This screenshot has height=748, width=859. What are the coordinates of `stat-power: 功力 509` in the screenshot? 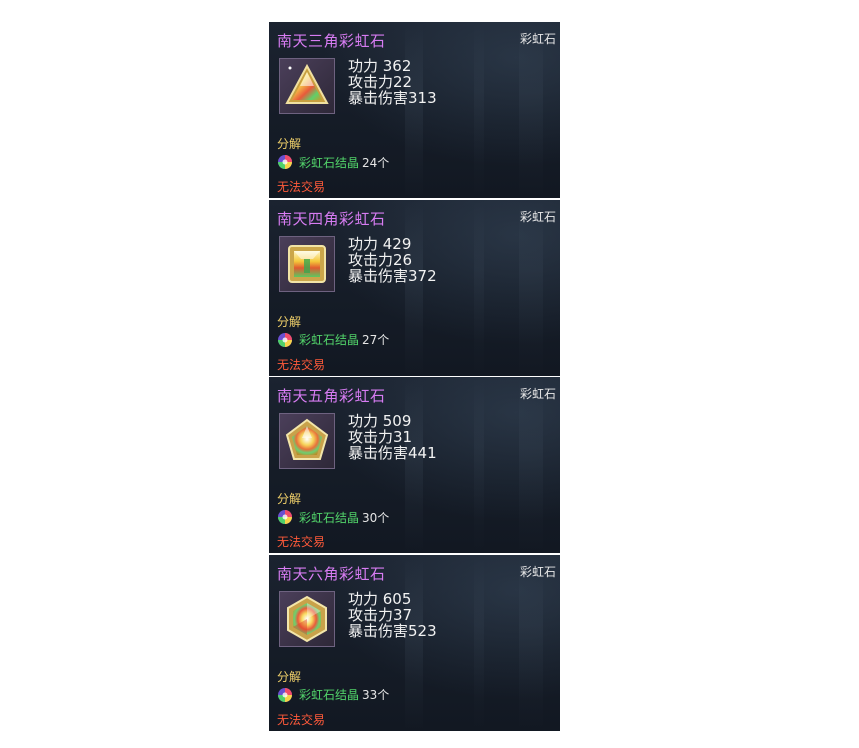 It's located at (380, 421).